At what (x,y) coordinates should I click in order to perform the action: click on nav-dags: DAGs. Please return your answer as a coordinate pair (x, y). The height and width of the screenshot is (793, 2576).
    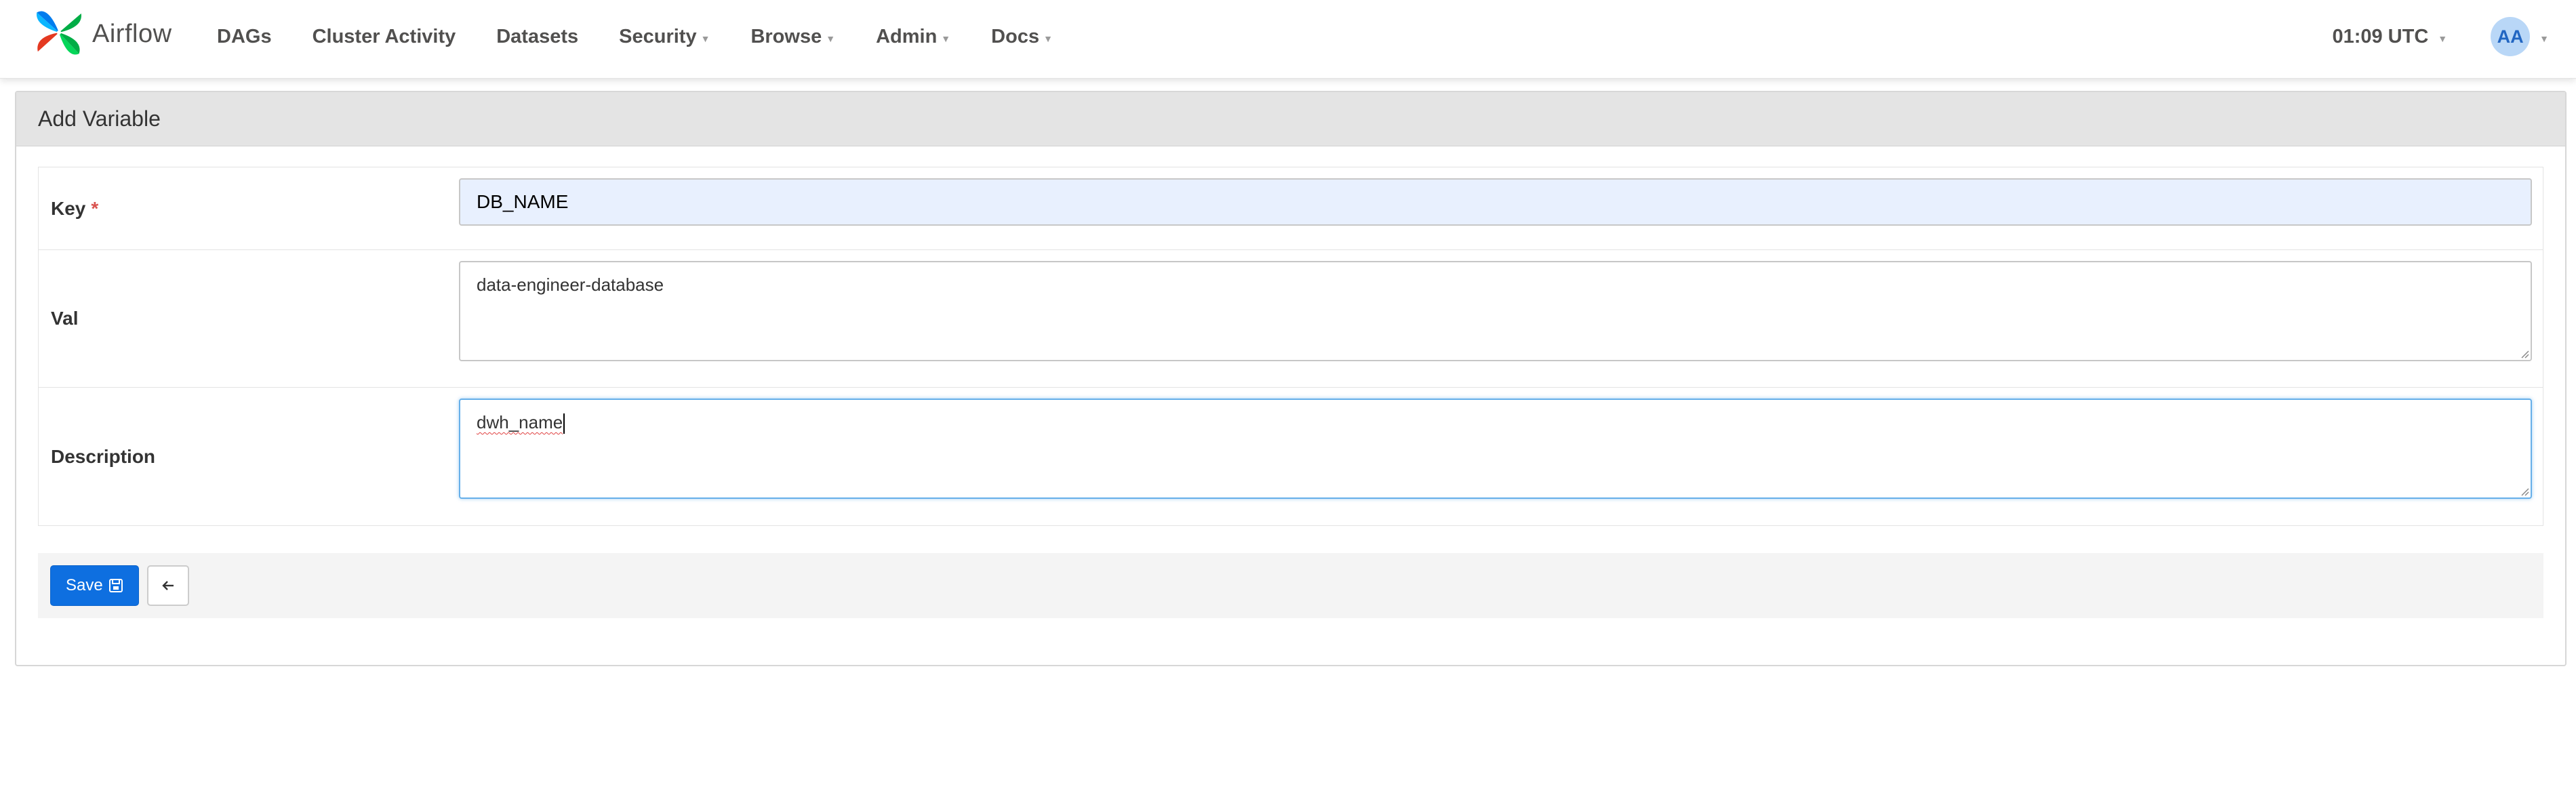
    Looking at the image, I should click on (244, 37).